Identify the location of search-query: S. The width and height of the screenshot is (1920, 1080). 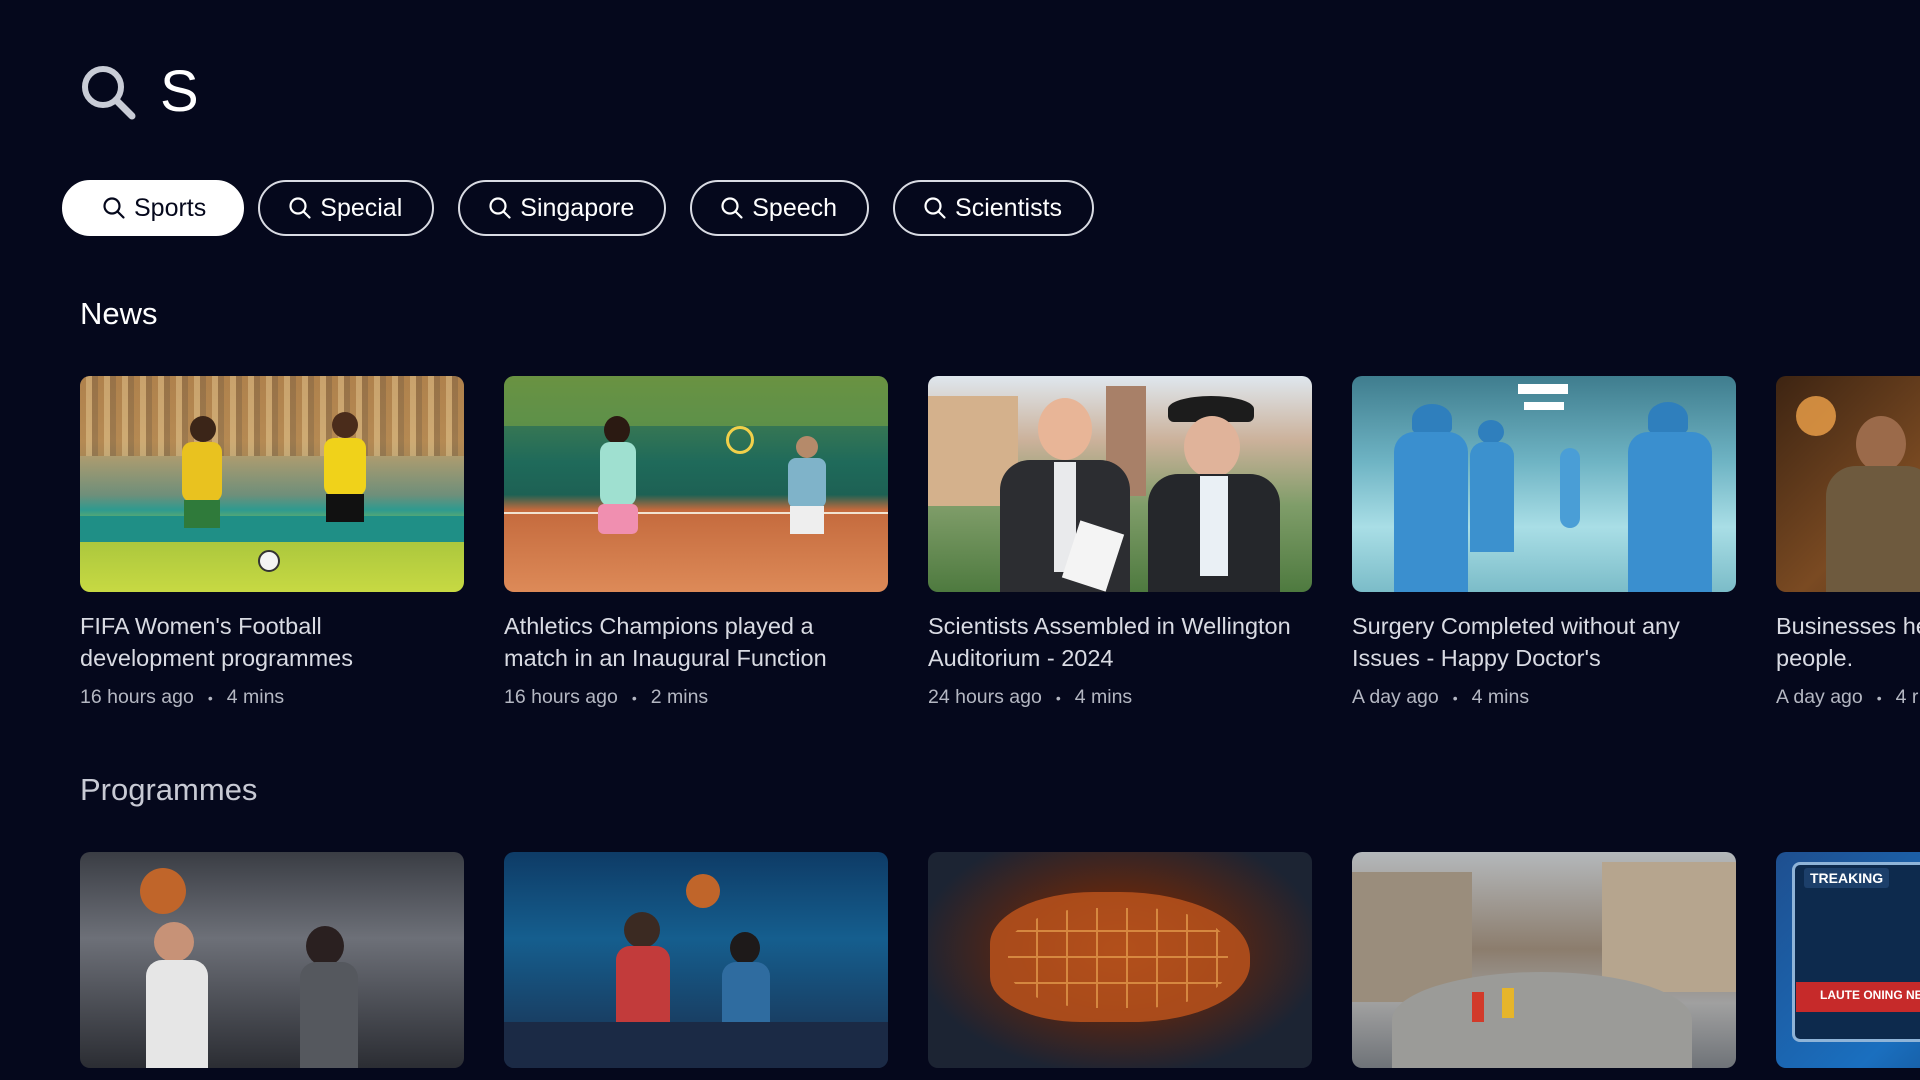
(179, 92).